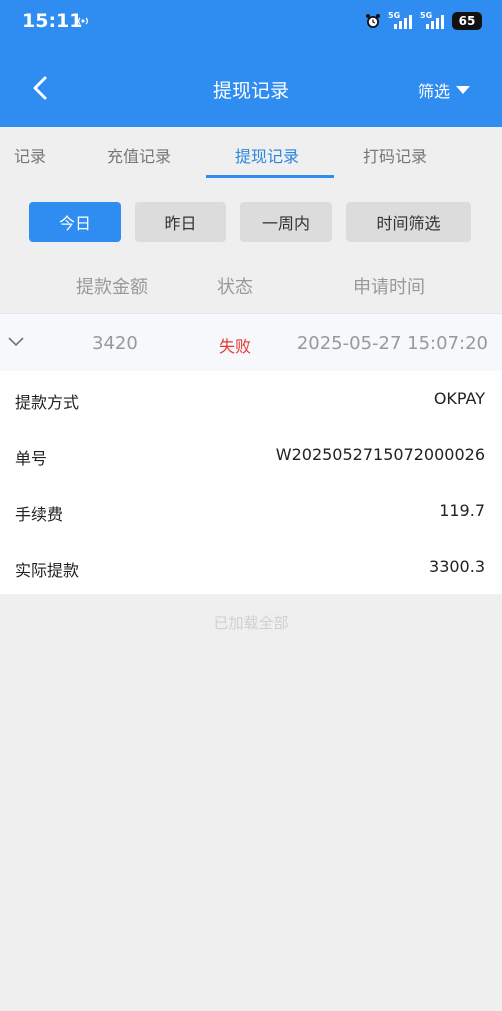 The height and width of the screenshot is (1011, 502). Describe the element at coordinates (251, 63) in the screenshot. I see `app-header: 15:11 5G 5G 65 提现记录 筛选` at that location.